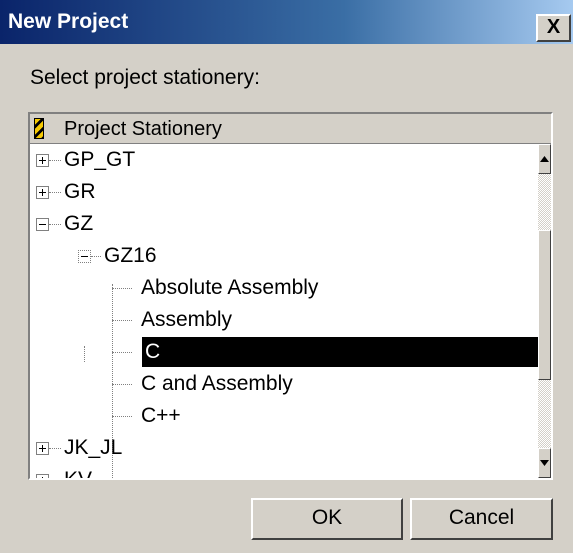 This screenshot has width=573, height=553. I want to click on tree-item-c: C, so click(284, 352).